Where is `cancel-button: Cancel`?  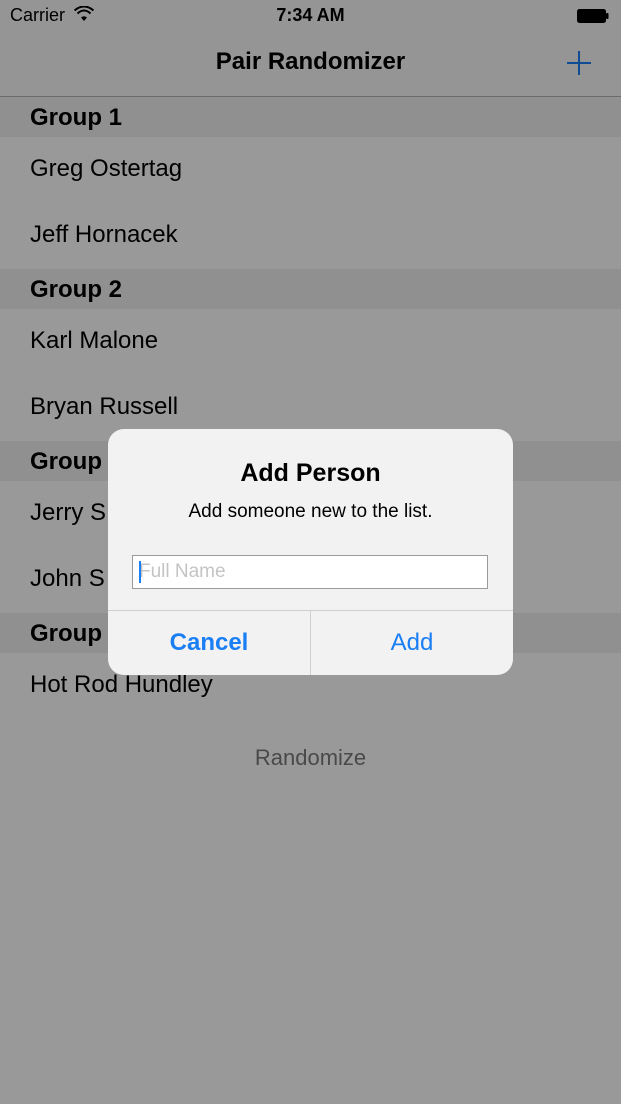
cancel-button: Cancel is located at coordinates (209, 643).